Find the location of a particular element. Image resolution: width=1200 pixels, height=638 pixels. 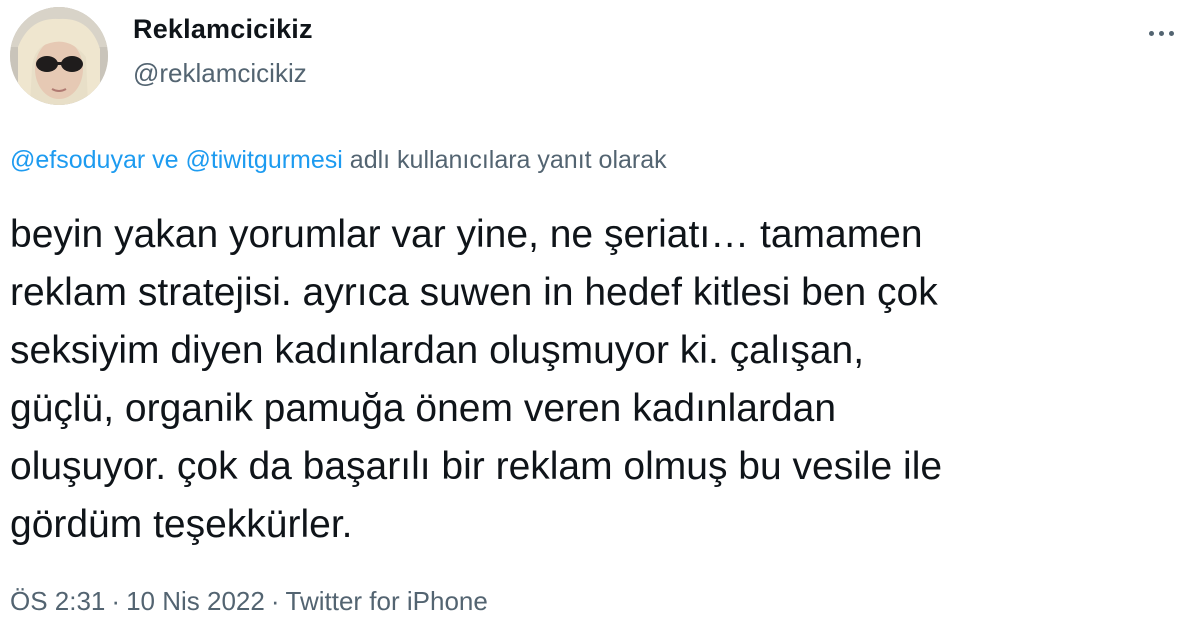

tweet-source: Twitter for iPhone is located at coordinates (387, 601).